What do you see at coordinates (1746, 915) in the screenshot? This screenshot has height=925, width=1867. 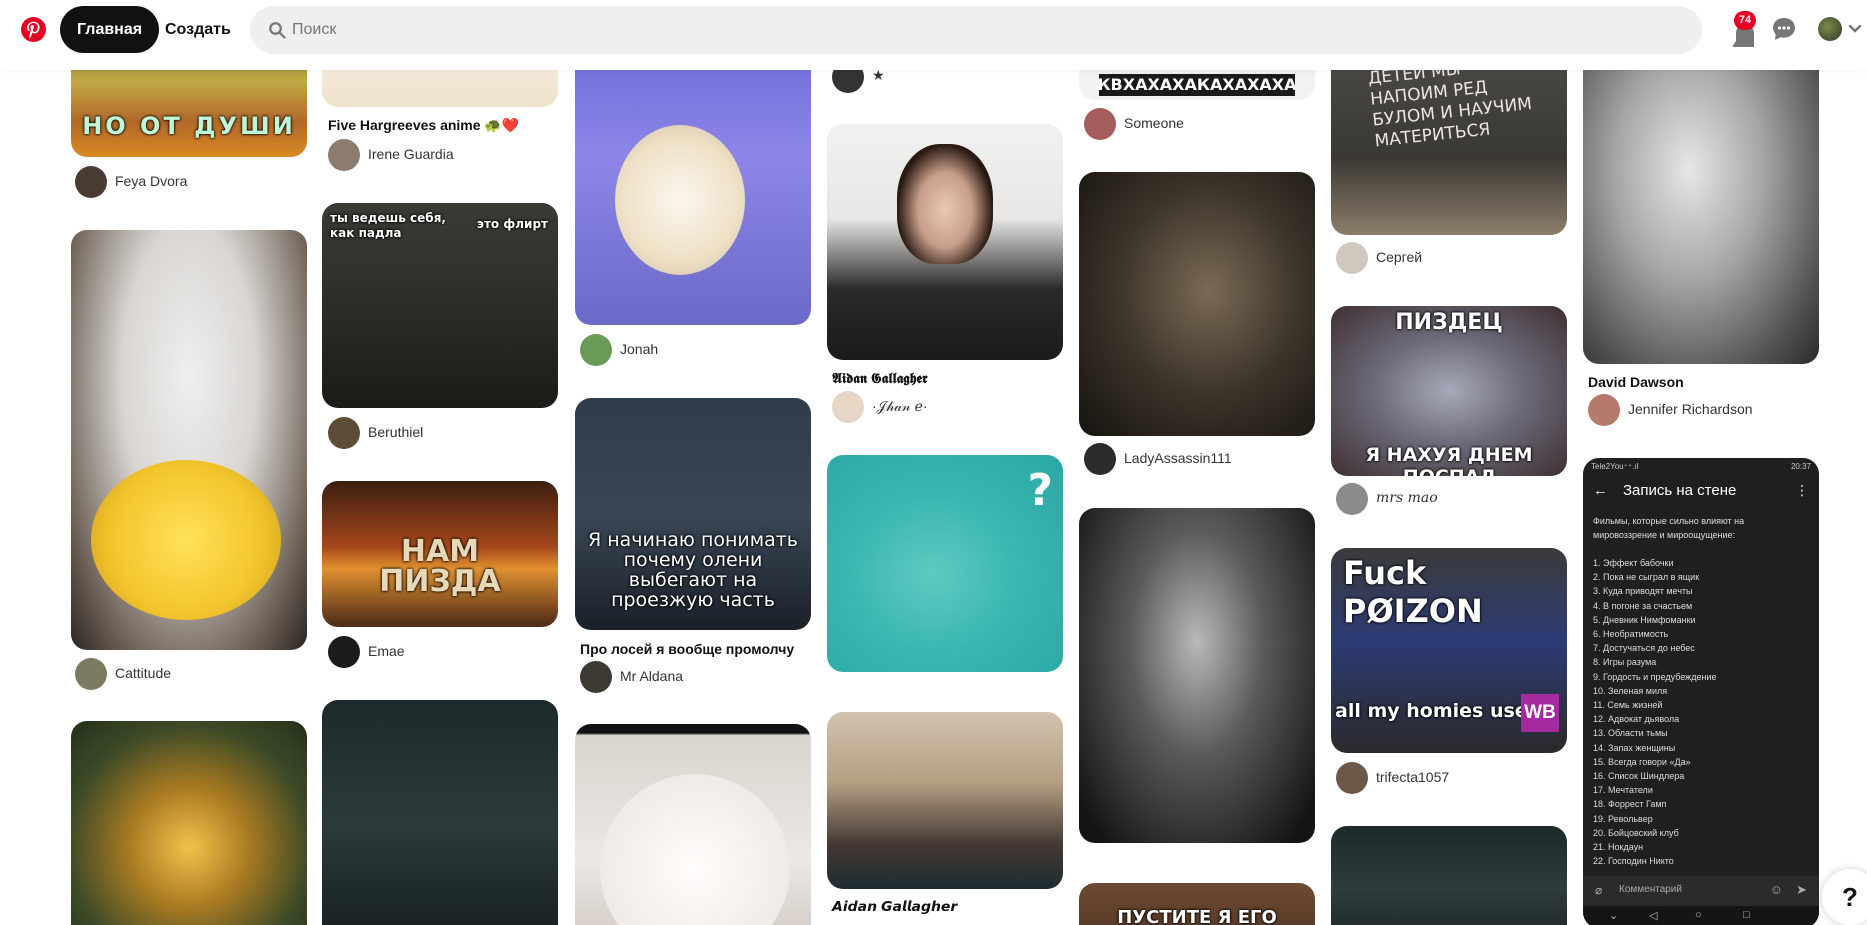 I see `nav-recent-icon: □` at bounding box center [1746, 915].